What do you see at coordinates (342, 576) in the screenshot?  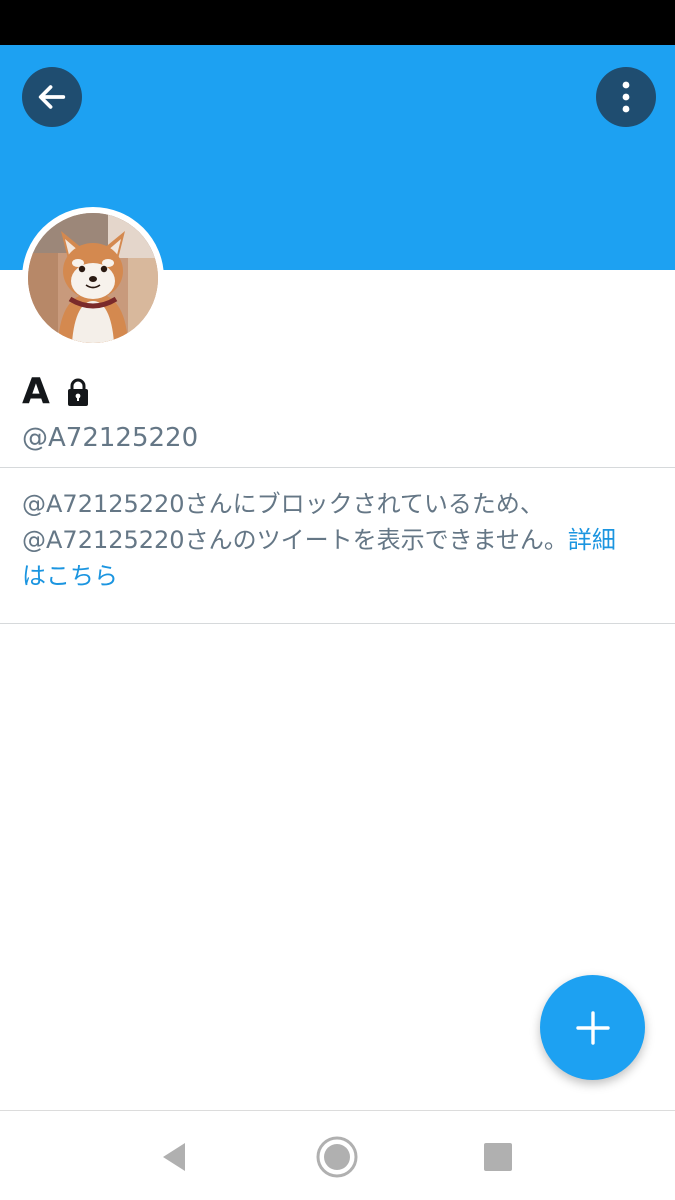 I see `learn-more-link-part-2: はこちら` at bounding box center [342, 576].